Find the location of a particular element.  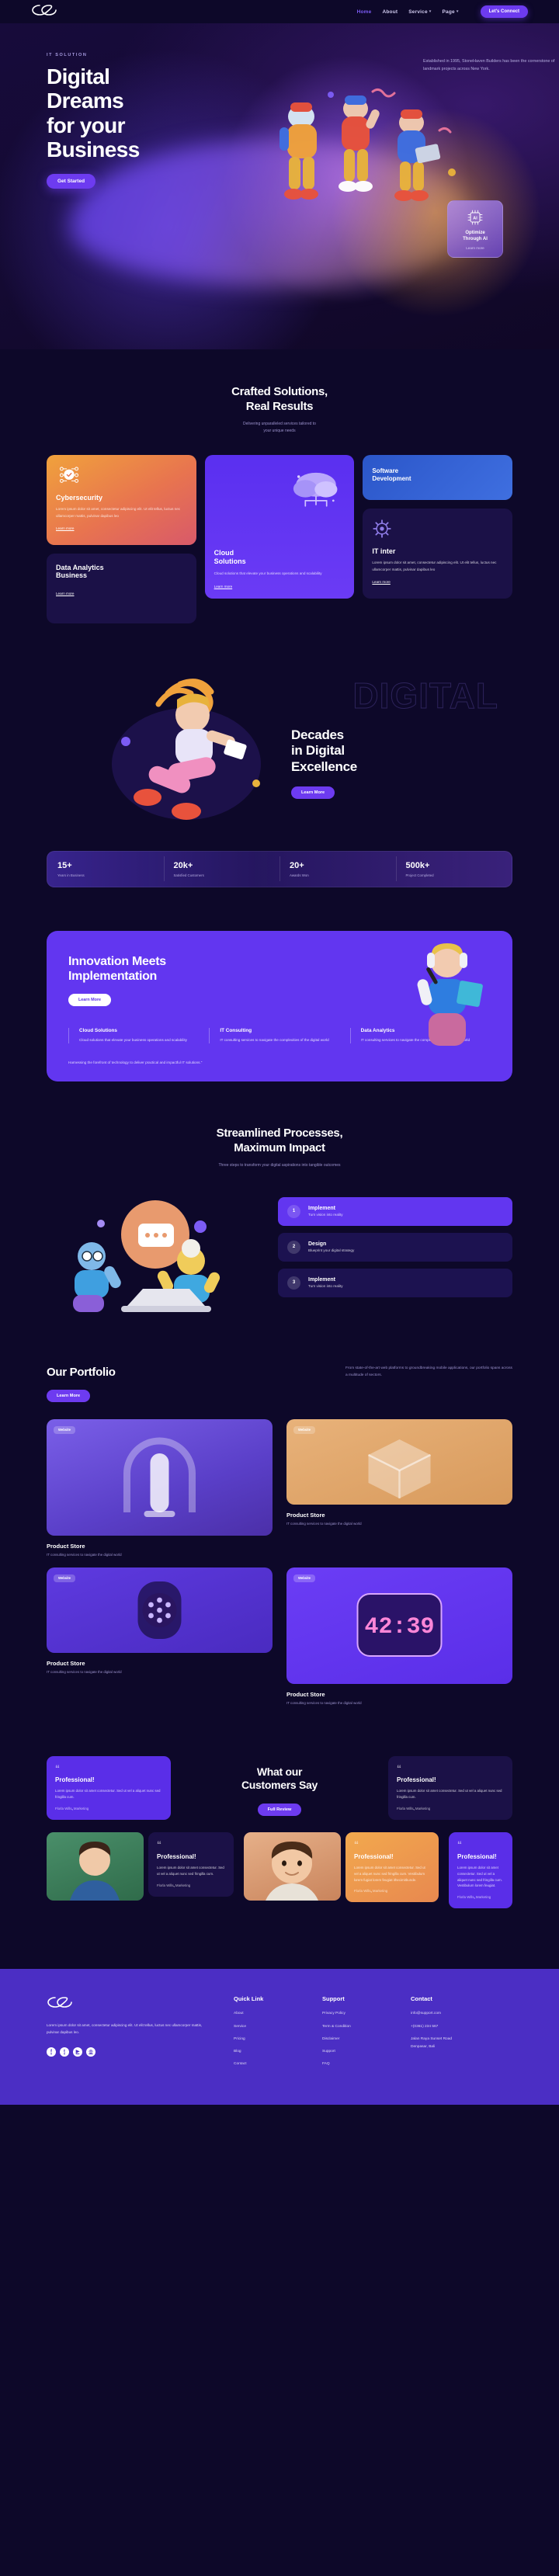

watch-product-image is located at coordinates (159, 1610).